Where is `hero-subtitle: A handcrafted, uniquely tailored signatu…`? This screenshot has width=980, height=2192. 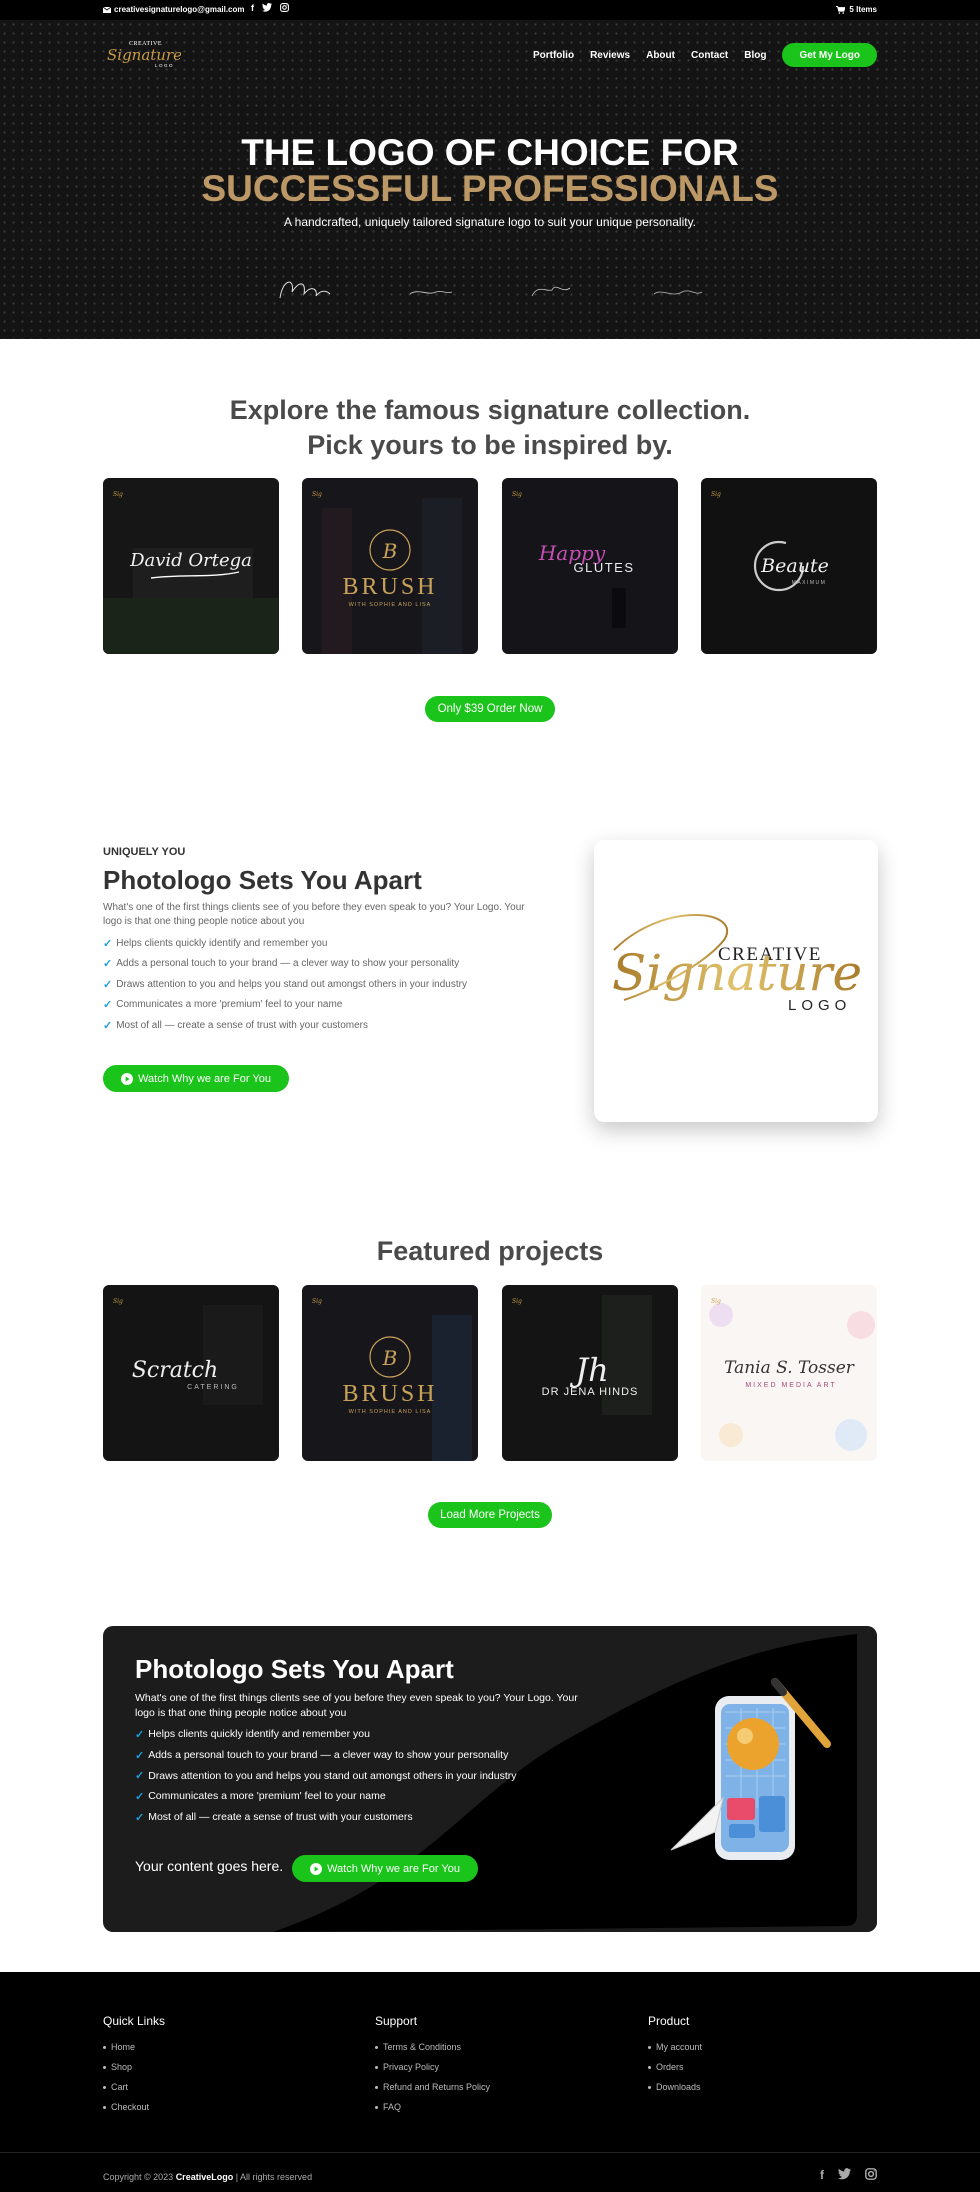
hero-subtitle: A handcrafted, uniquely tailored signatu… is located at coordinates (490, 222).